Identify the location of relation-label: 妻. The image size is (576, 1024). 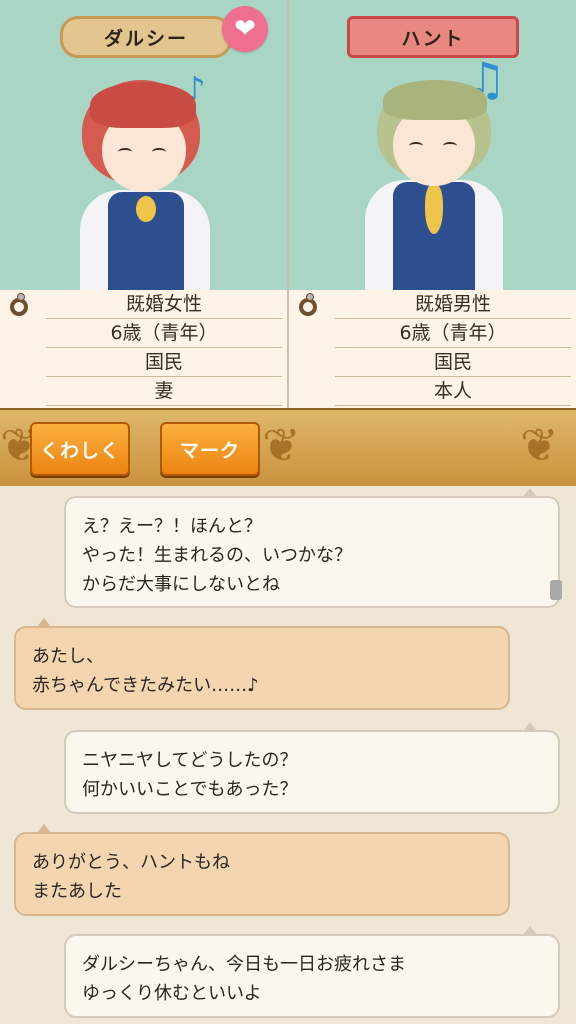
(164, 391).